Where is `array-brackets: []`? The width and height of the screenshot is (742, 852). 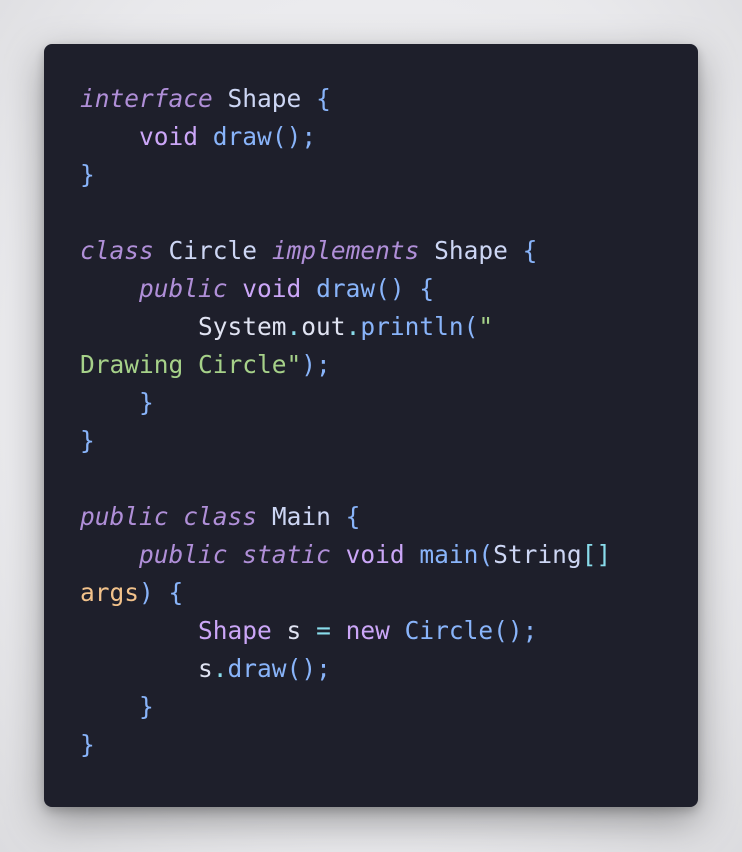
array-brackets: [] is located at coordinates (596, 554).